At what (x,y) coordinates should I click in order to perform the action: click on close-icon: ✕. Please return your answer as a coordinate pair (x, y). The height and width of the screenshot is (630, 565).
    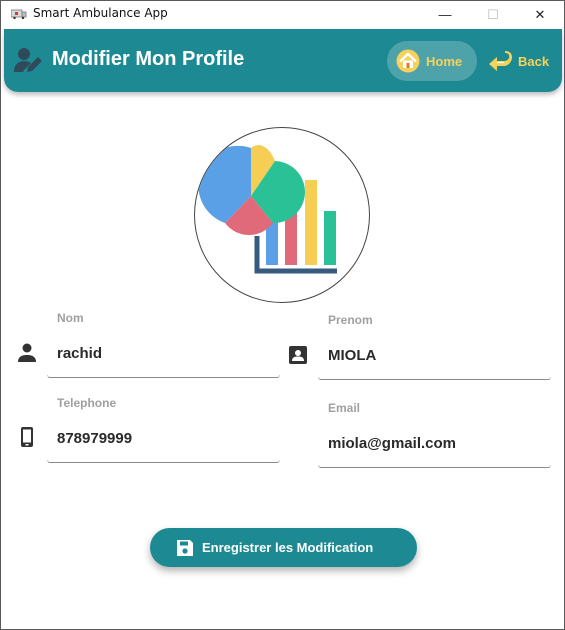
    Looking at the image, I should click on (540, 14).